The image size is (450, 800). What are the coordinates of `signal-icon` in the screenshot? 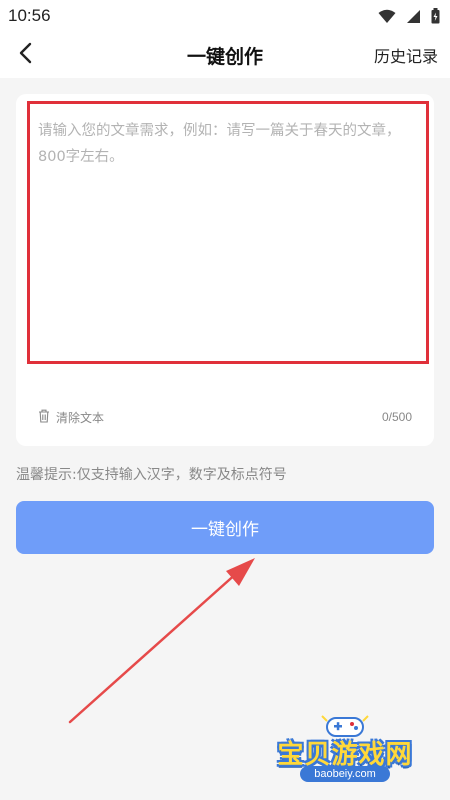 It's located at (413, 18).